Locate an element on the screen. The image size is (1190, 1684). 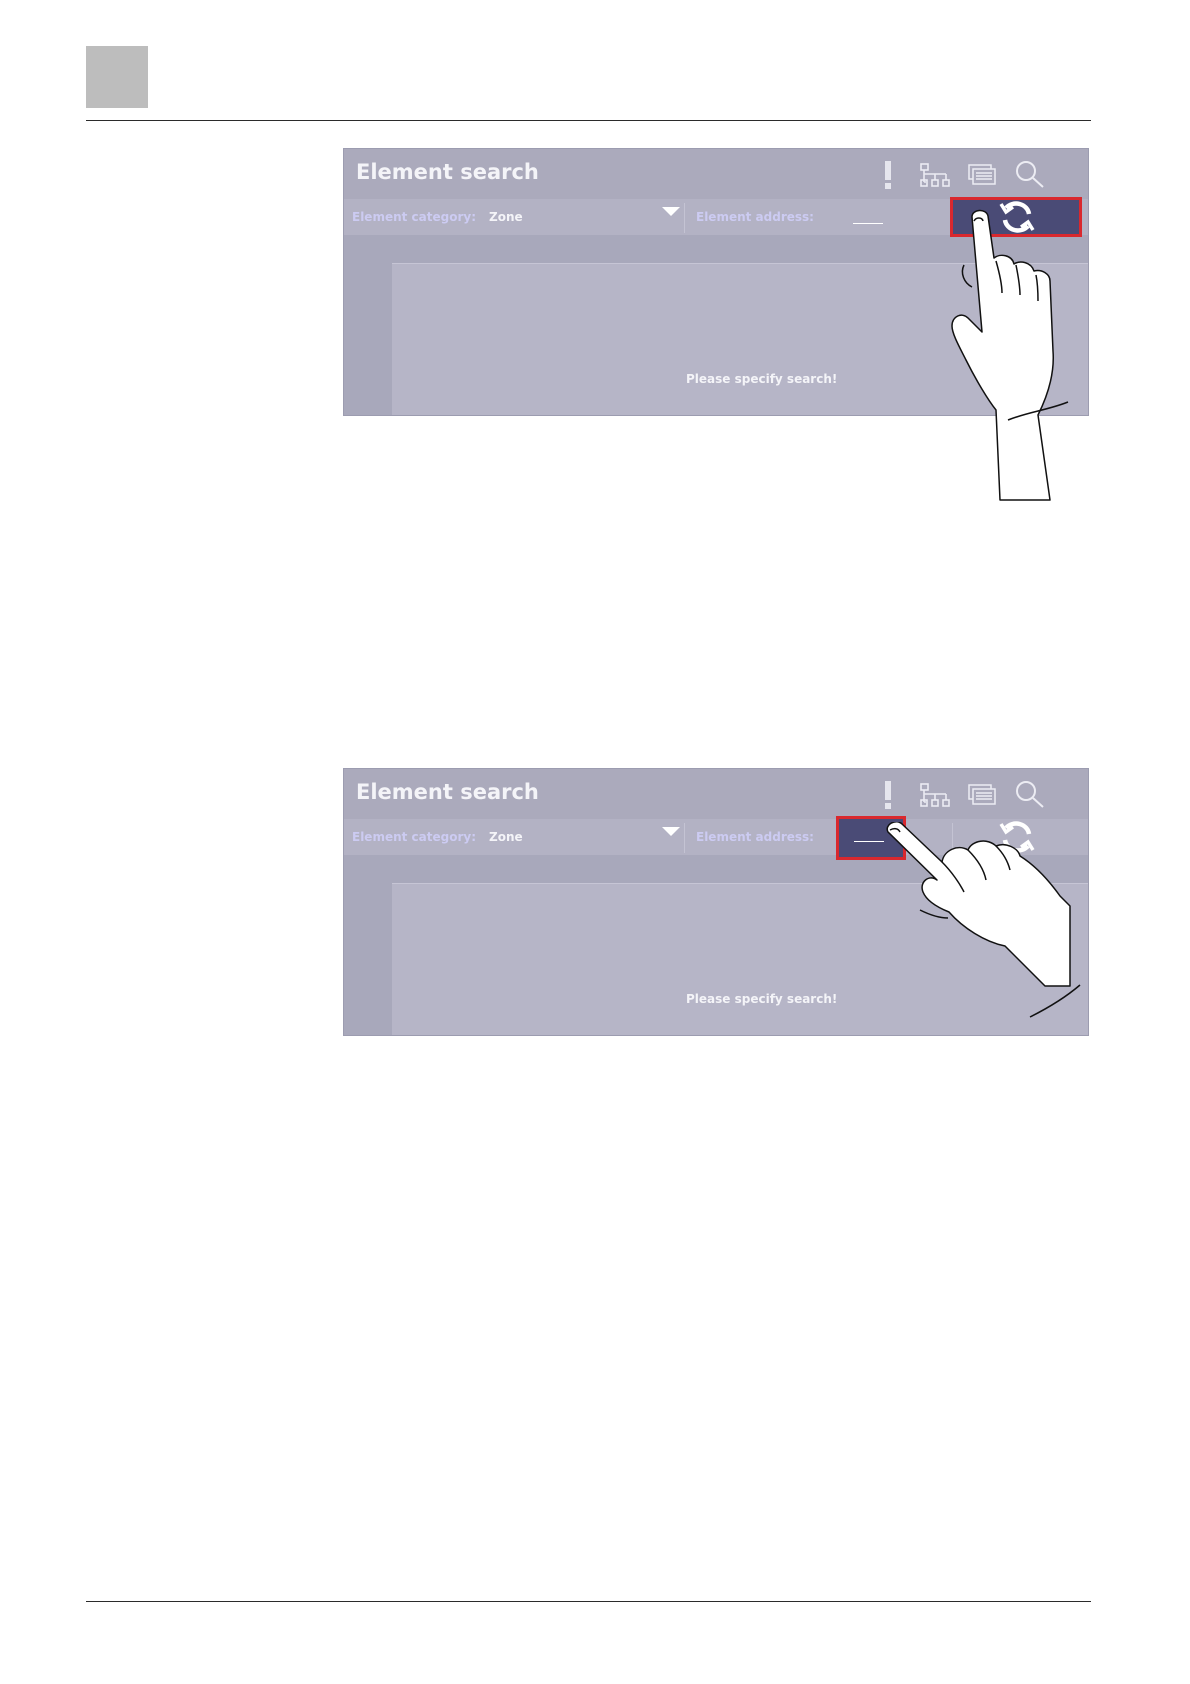
address-value-placeholder is located at coordinates (869, 841).